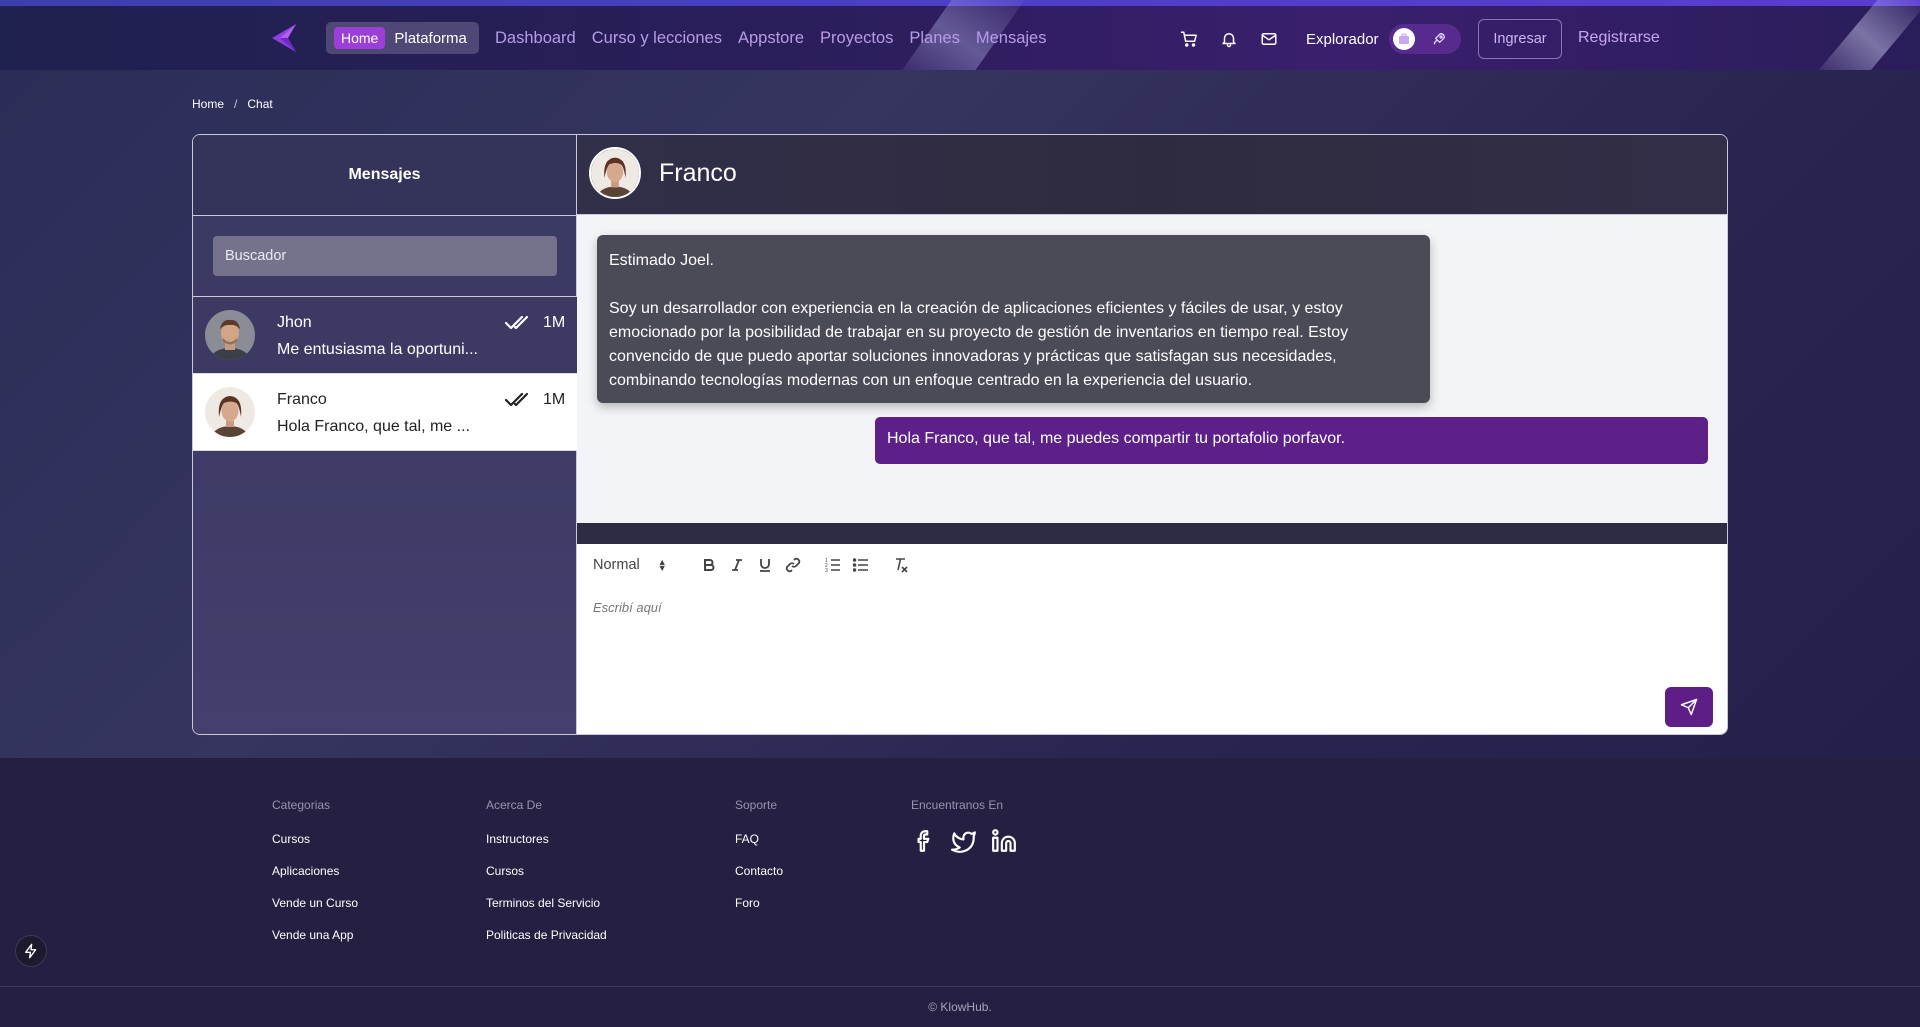 This screenshot has height=1027, width=1920. I want to click on footer-heading: Soporte, so click(756, 805).